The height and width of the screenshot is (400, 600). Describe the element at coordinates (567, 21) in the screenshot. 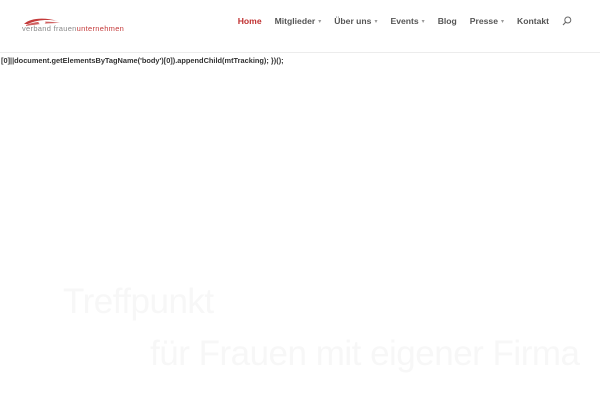

I see `search-icon` at that location.